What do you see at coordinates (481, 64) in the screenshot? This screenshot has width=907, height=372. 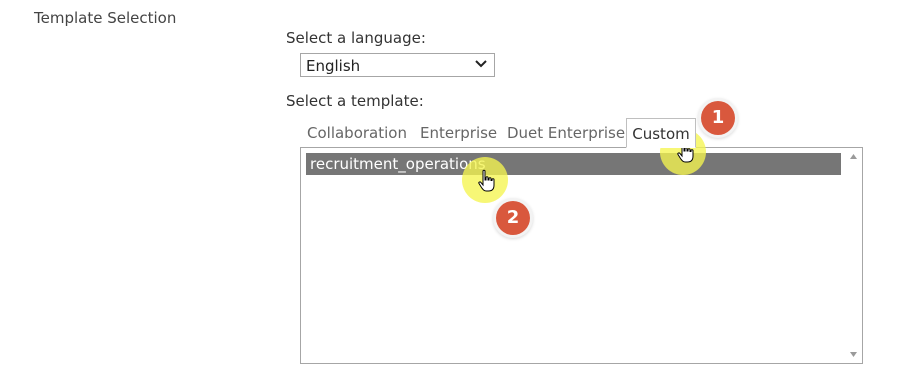 I see `chevron-down-icon` at bounding box center [481, 64].